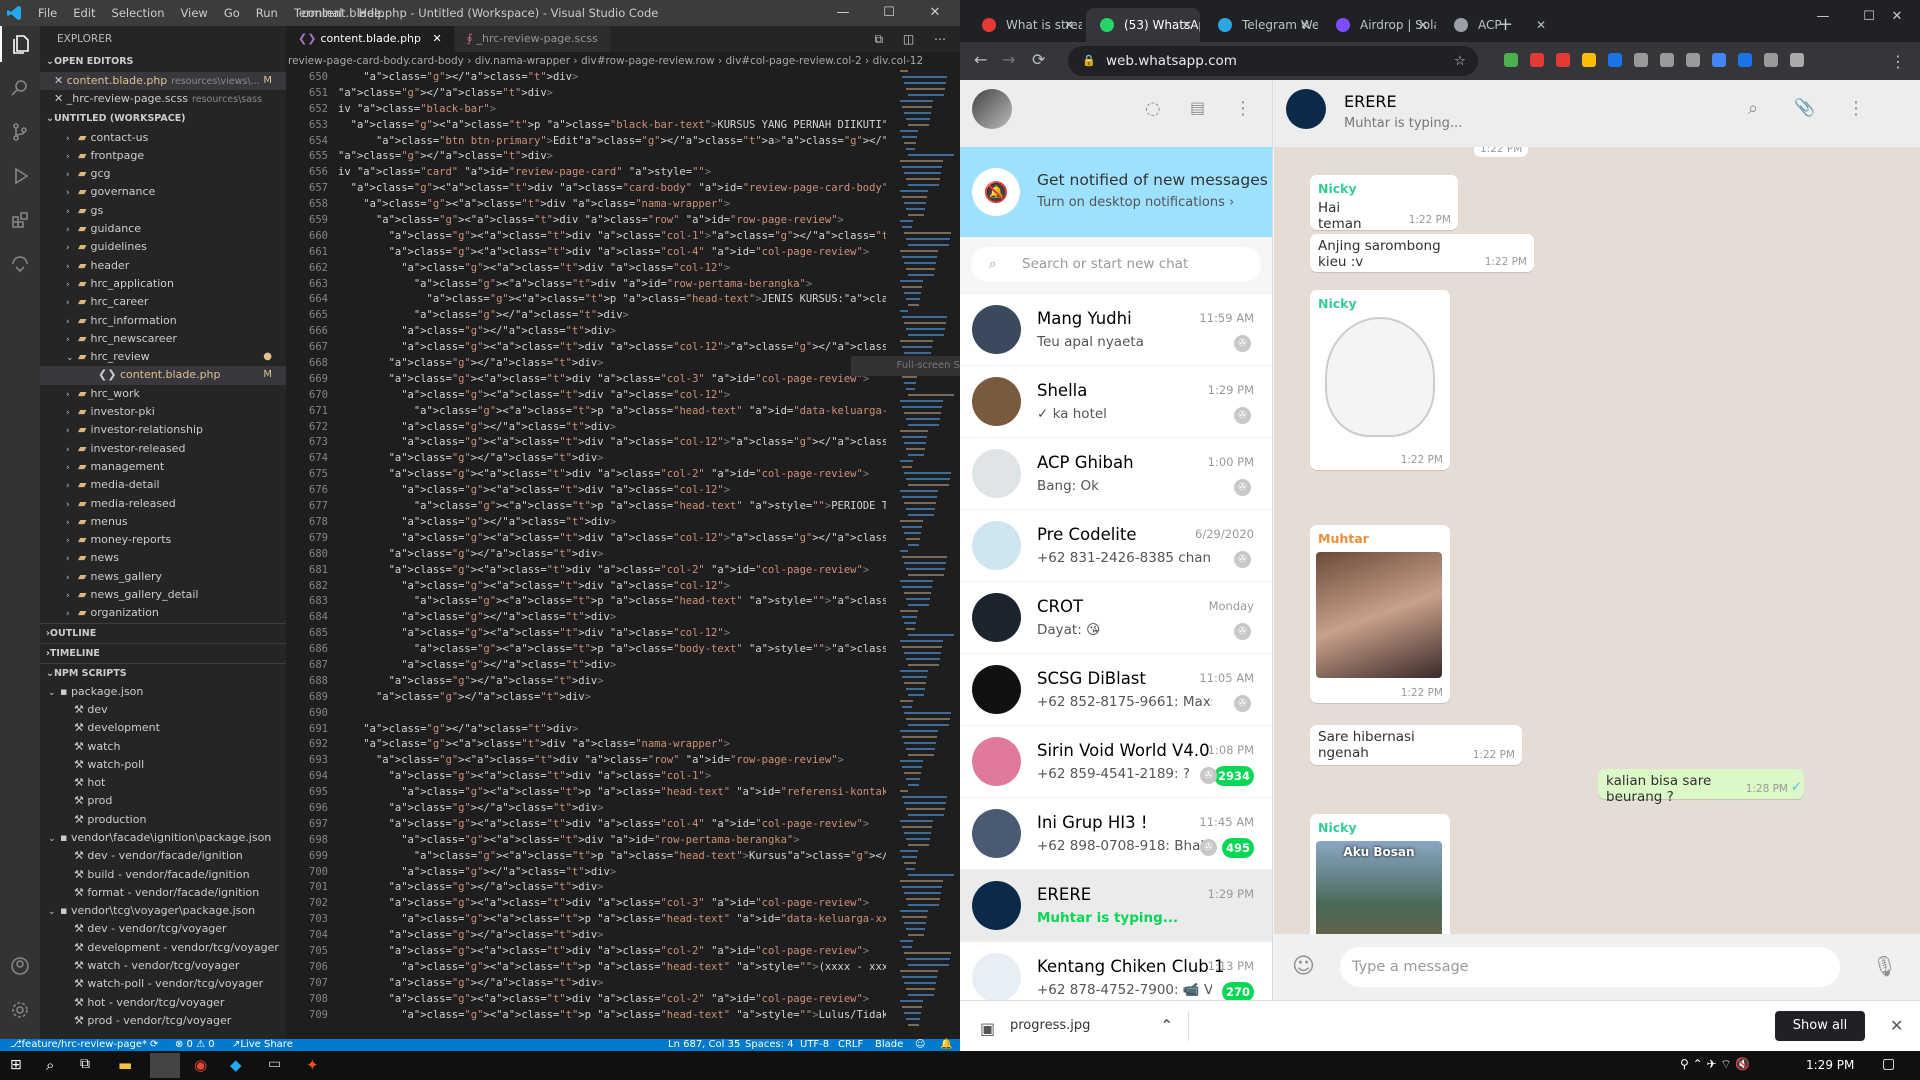 The image size is (1920, 1080). I want to click on close-icon: ✕, so click(60, 80).